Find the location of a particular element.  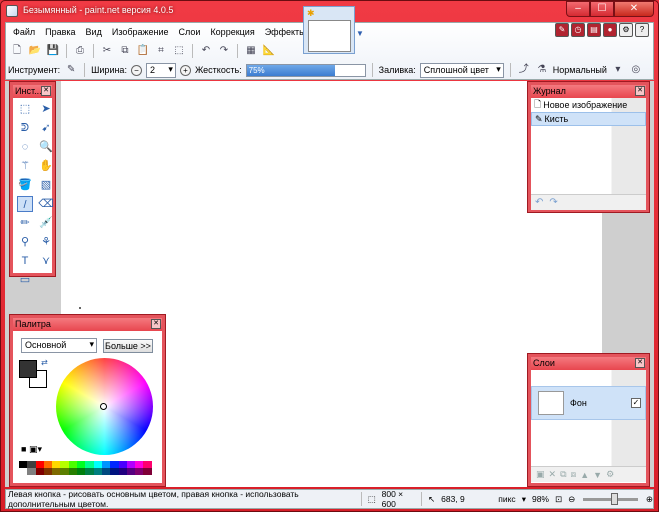

copy-icon: ⧉ is located at coordinates (125, 51).